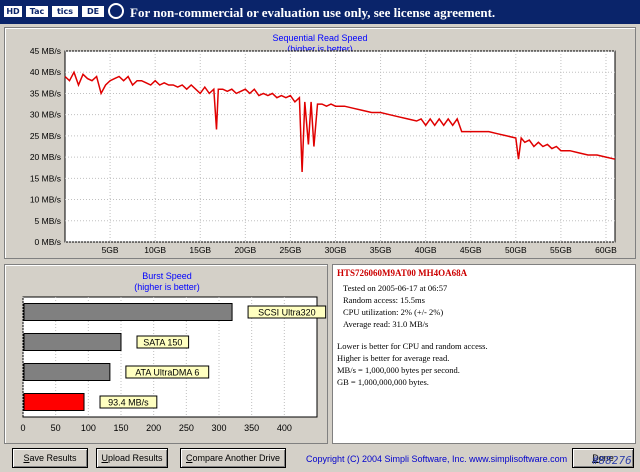 This screenshot has height=472, width=640. What do you see at coordinates (291, 250) in the screenshot?
I see `x-tick-label: 25GB` at bounding box center [291, 250].